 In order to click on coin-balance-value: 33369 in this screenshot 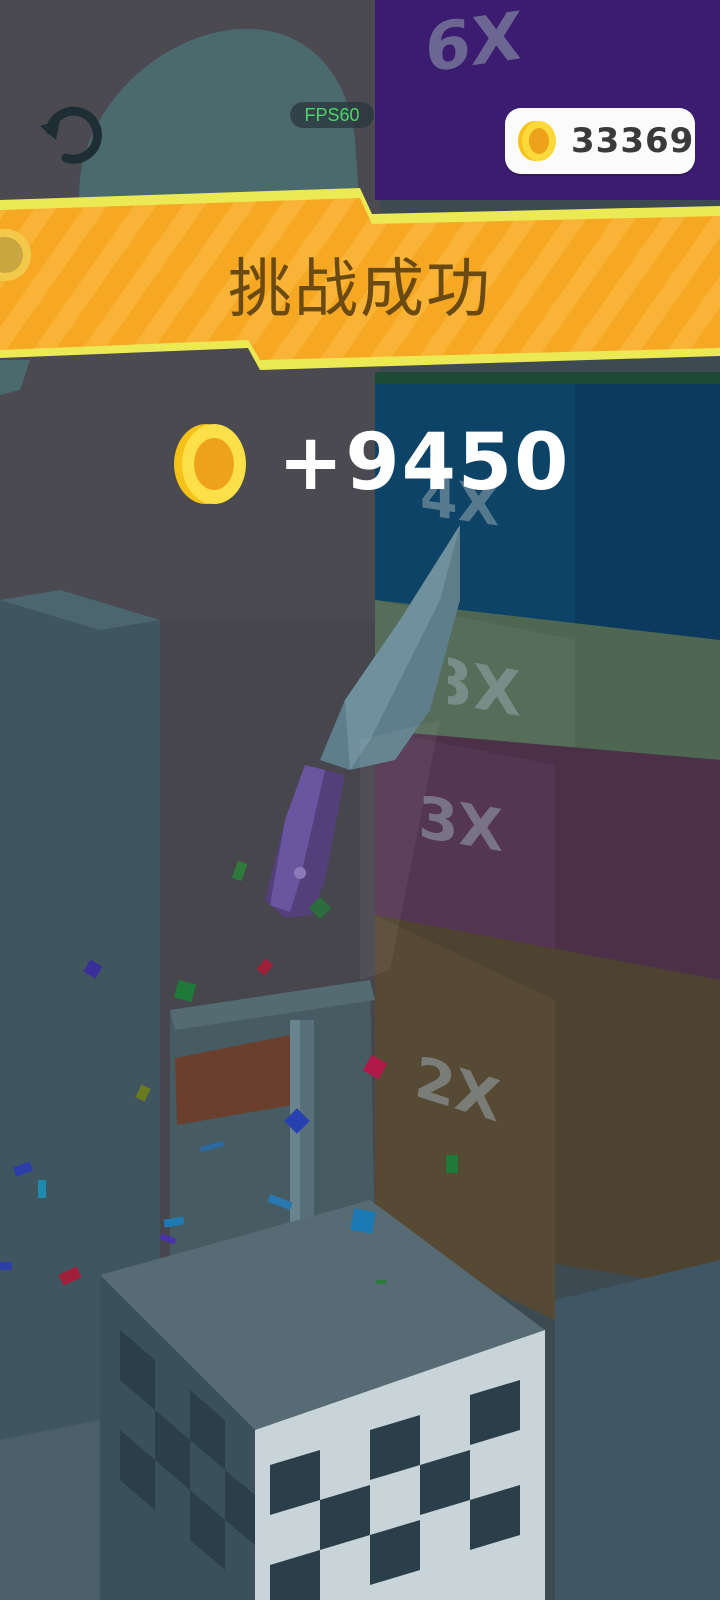, I will do `click(633, 141)`.